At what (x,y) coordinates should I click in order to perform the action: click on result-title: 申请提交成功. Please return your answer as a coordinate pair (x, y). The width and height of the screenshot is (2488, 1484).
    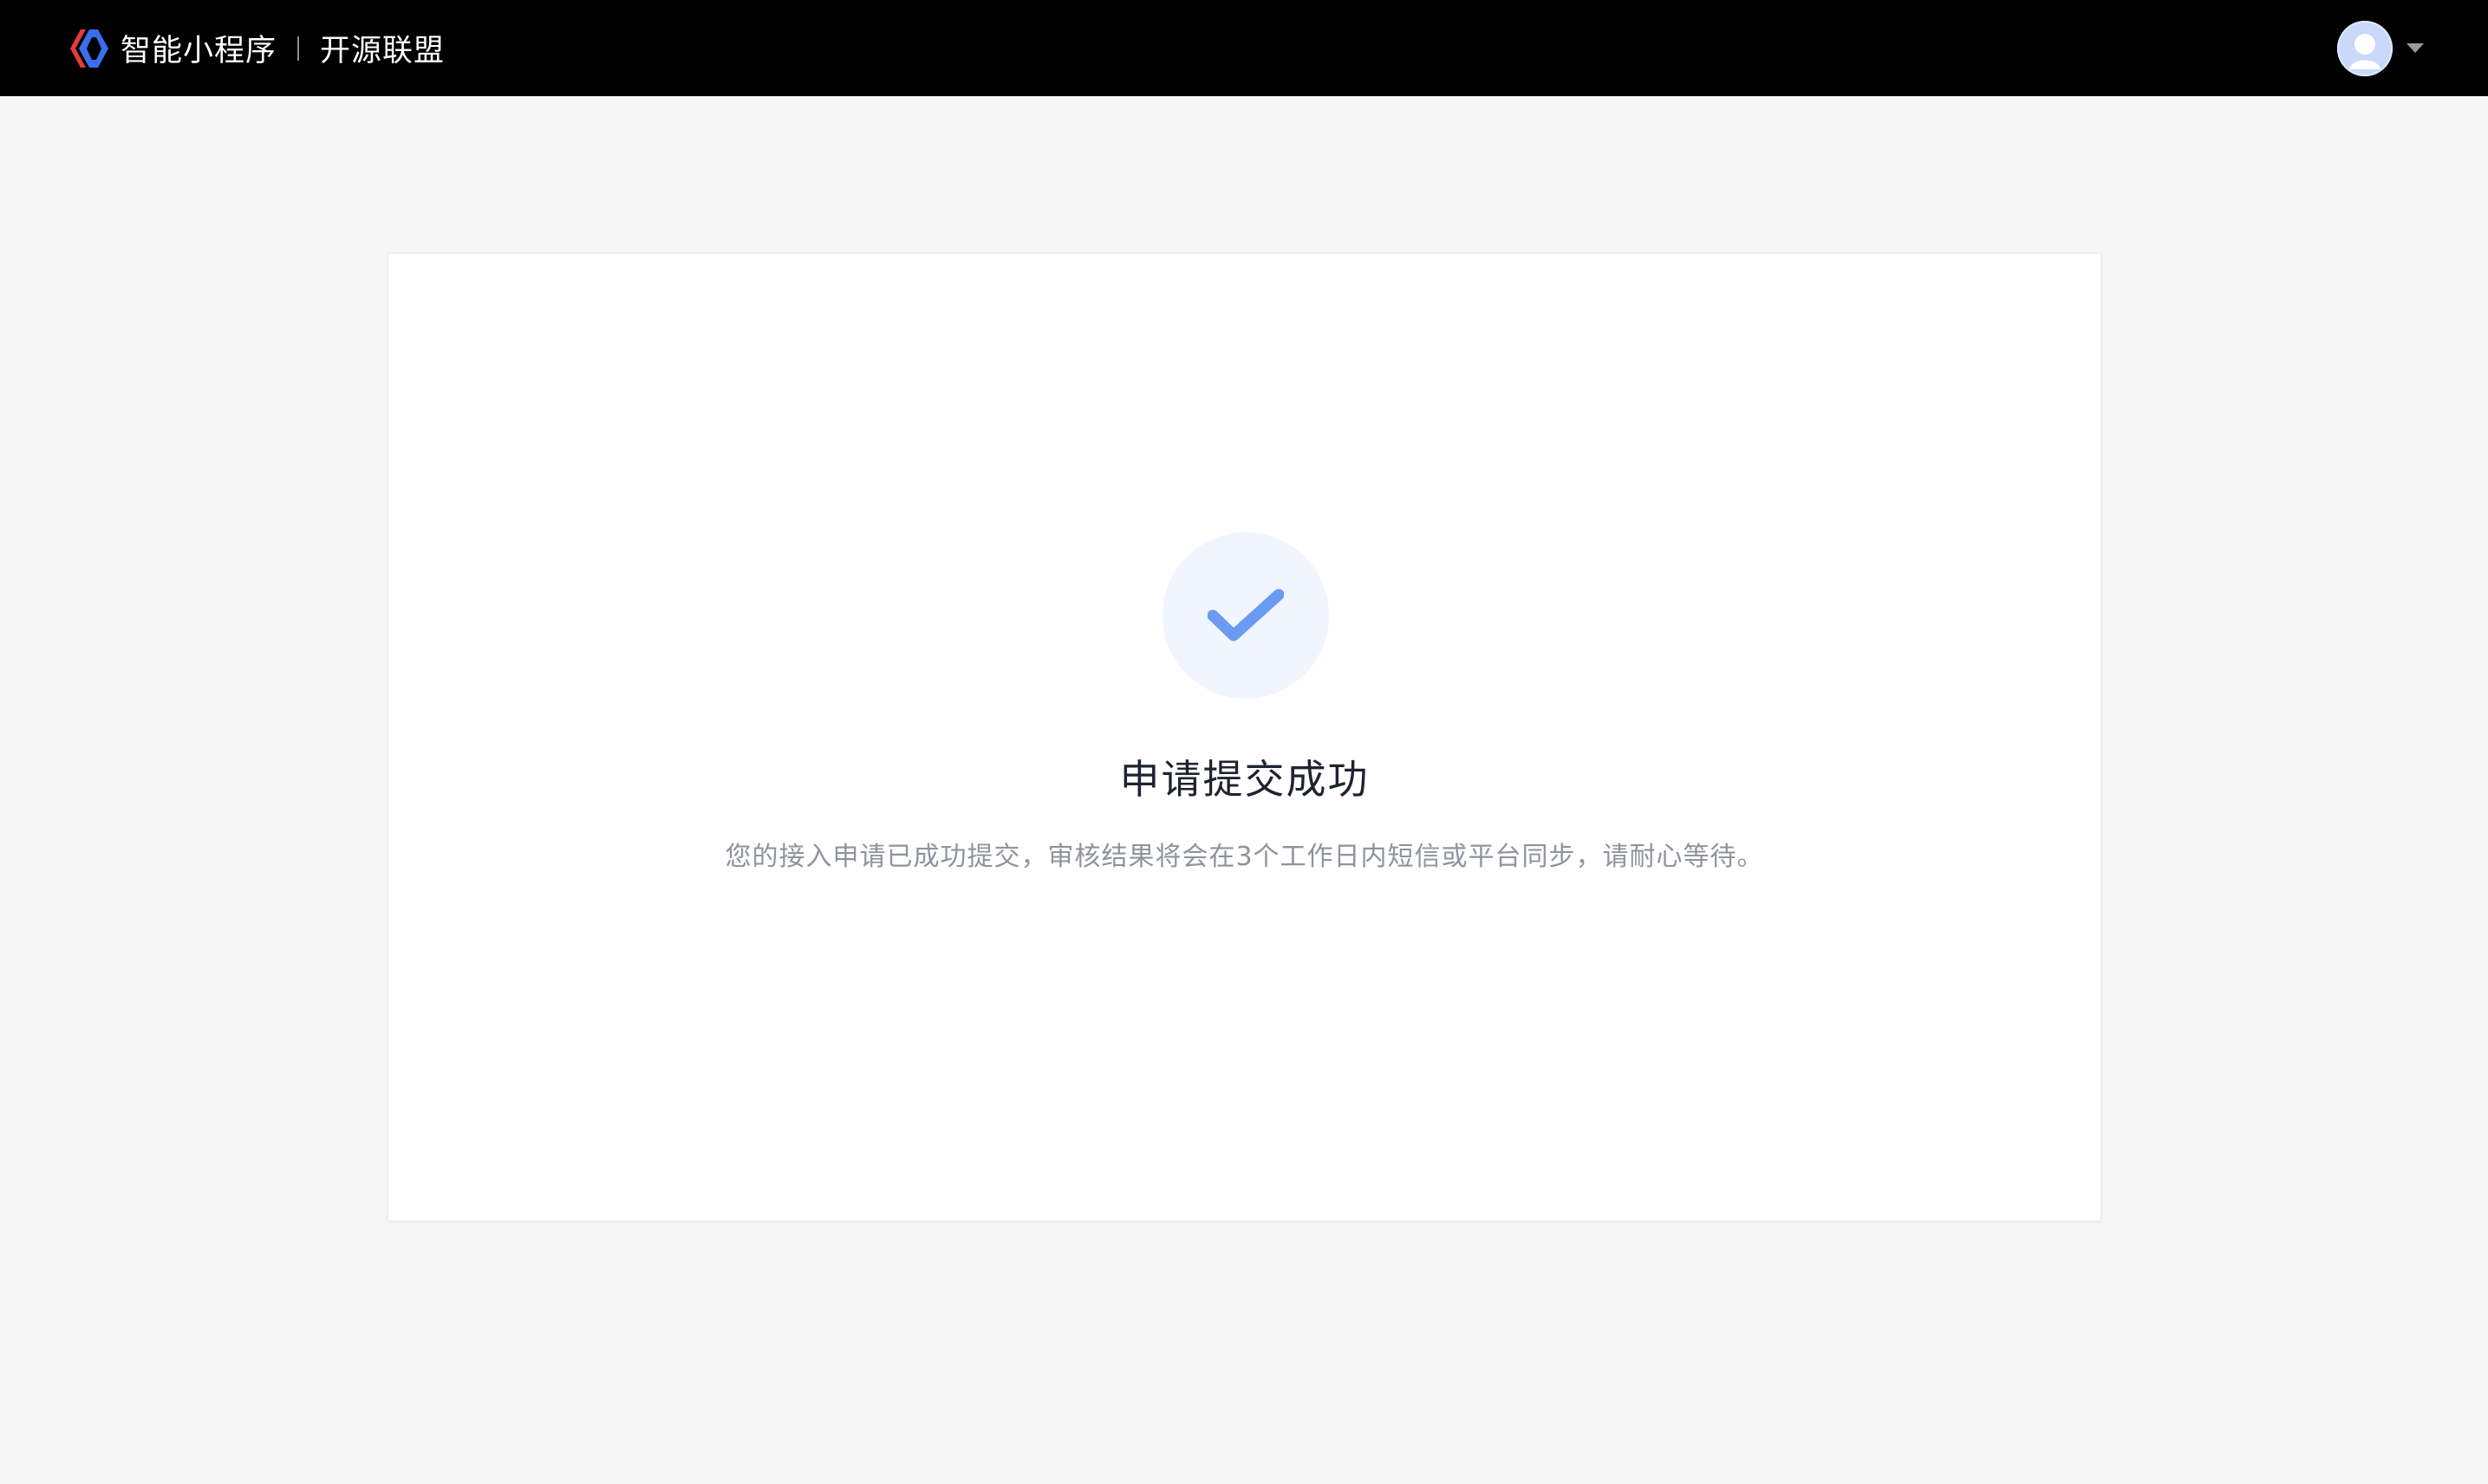
    Looking at the image, I should click on (1244, 779).